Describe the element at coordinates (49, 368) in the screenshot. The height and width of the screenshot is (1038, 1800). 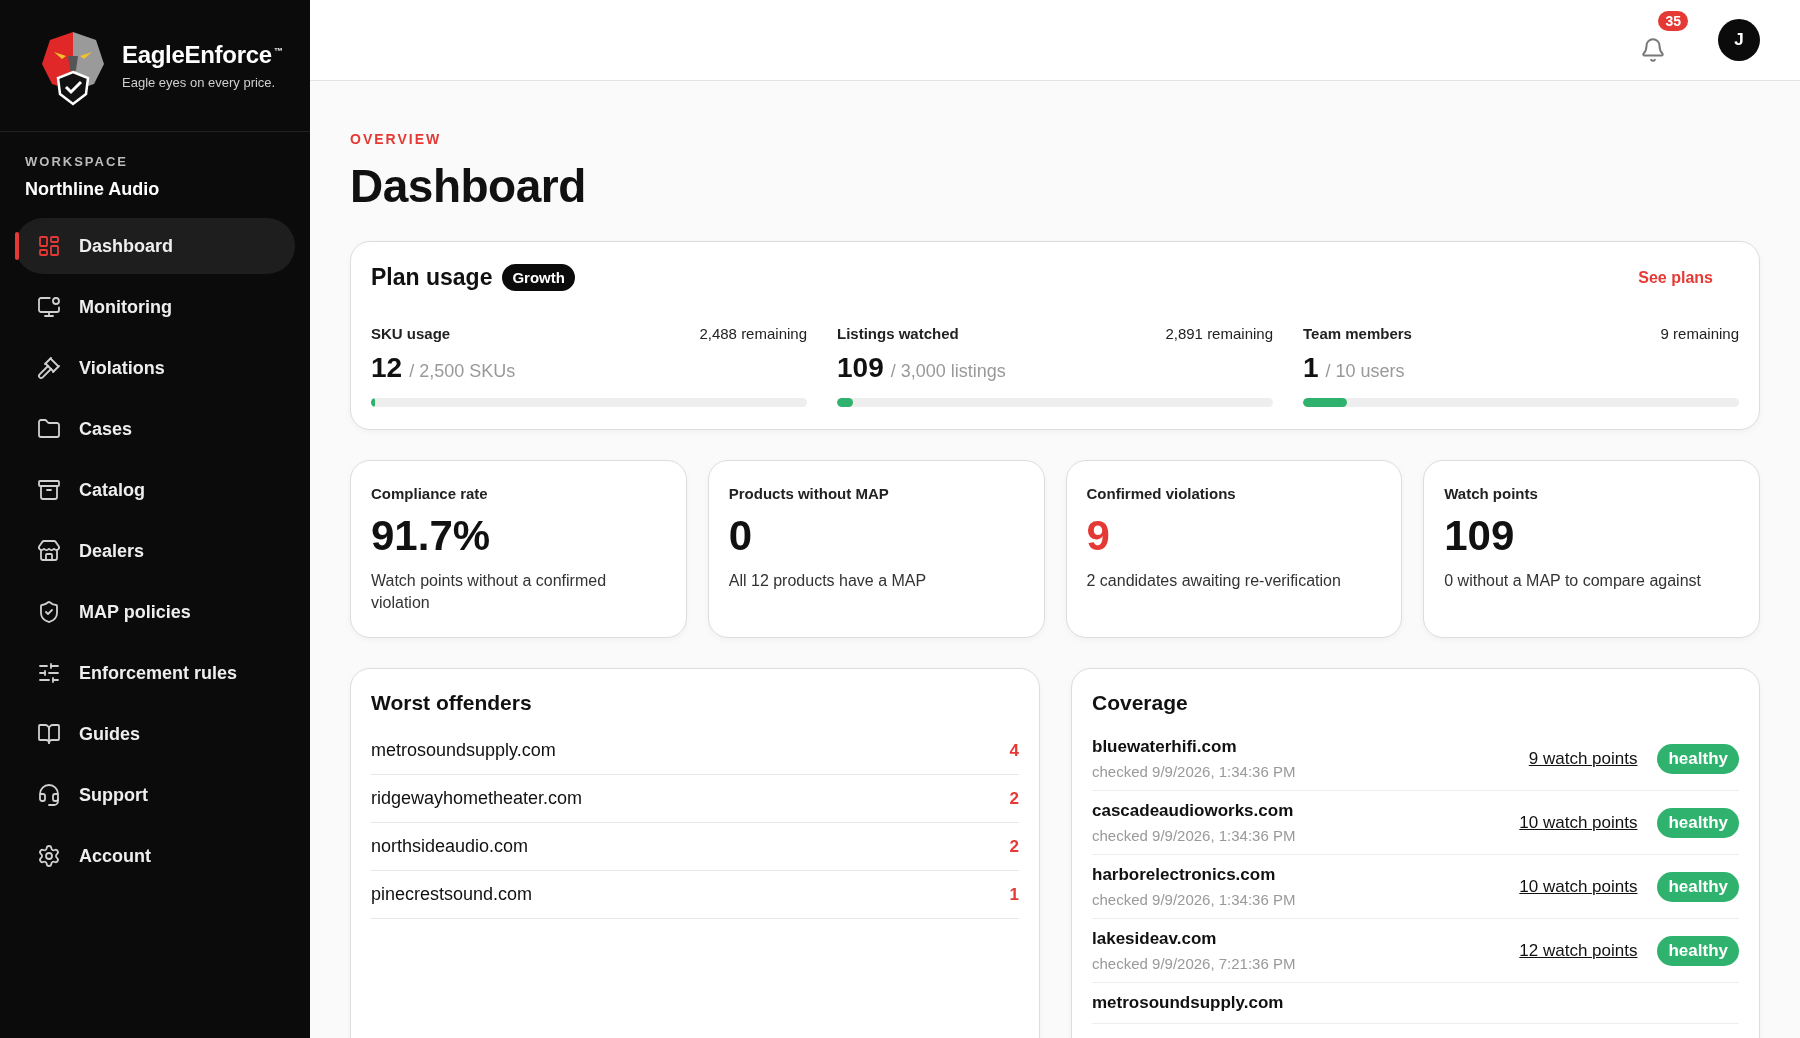
I see `gavel-icon` at that location.